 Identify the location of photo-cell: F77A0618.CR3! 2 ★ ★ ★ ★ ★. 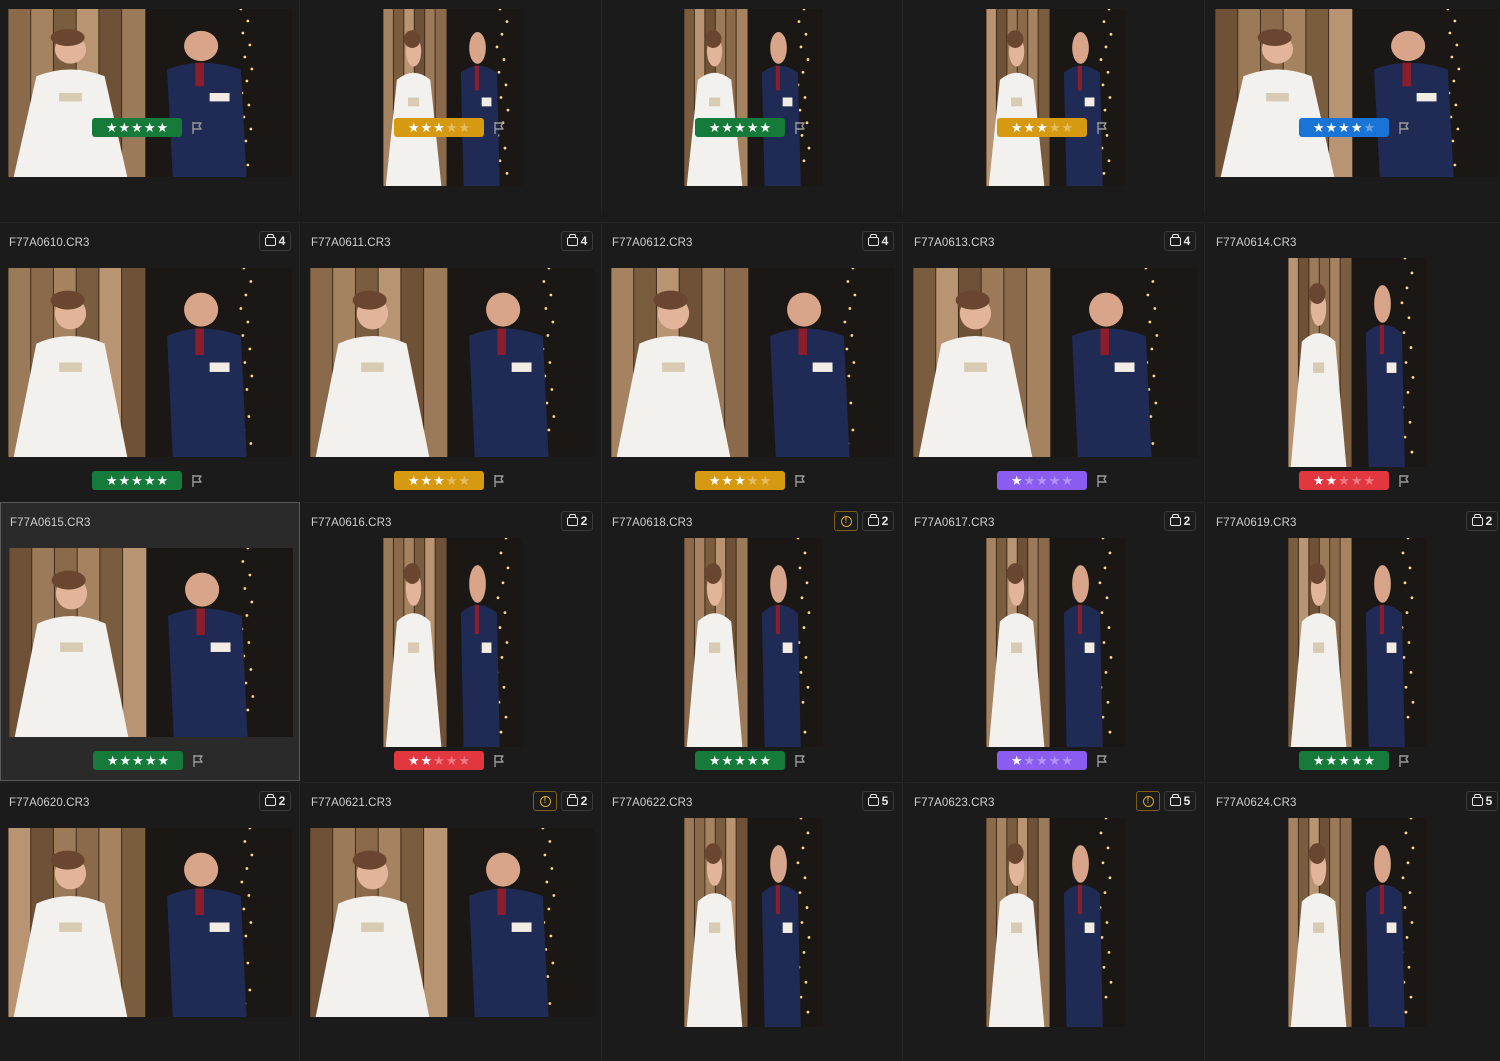
(753, 641).